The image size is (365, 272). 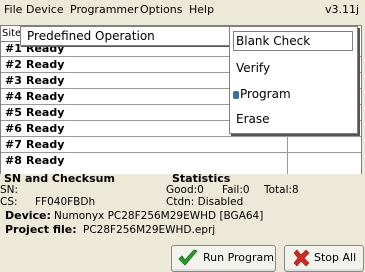 I want to click on site-number: #7, so click(x=13, y=144).